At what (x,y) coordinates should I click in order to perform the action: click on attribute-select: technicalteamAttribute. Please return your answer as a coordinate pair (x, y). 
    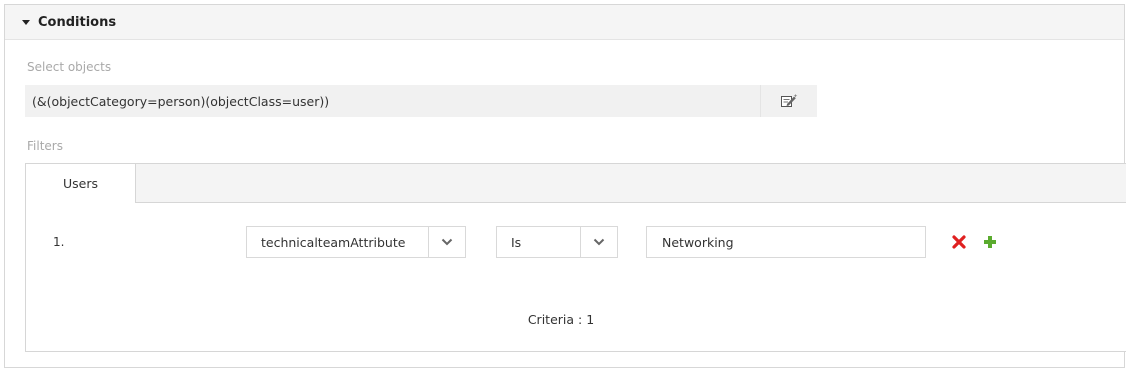
    Looking at the image, I should click on (356, 242).